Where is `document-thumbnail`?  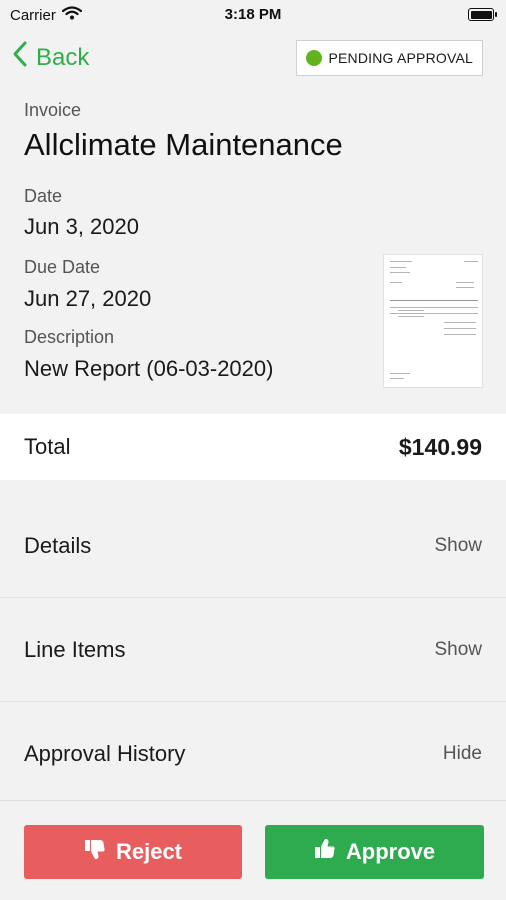 document-thumbnail is located at coordinates (433, 321).